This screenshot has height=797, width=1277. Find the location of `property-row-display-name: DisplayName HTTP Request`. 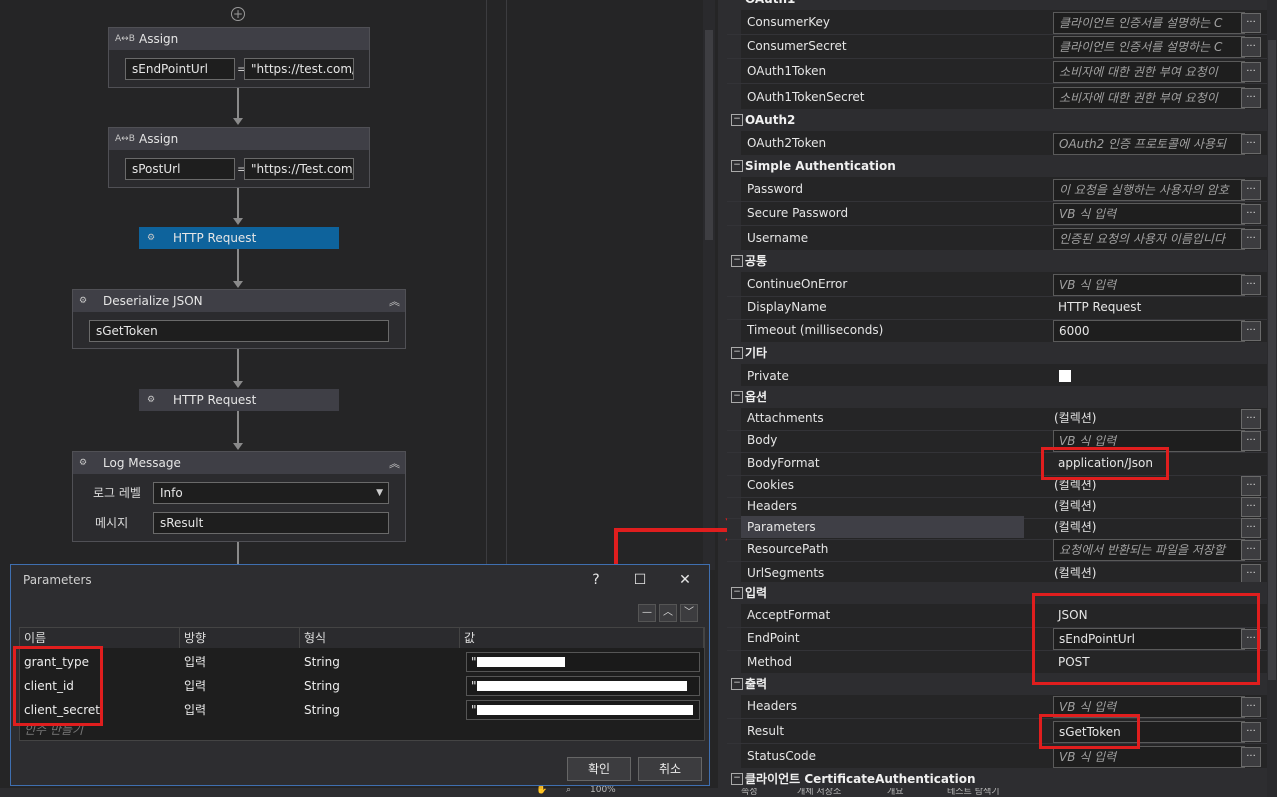

property-row-display-name: DisplayName HTTP Request is located at coordinates (997, 307).